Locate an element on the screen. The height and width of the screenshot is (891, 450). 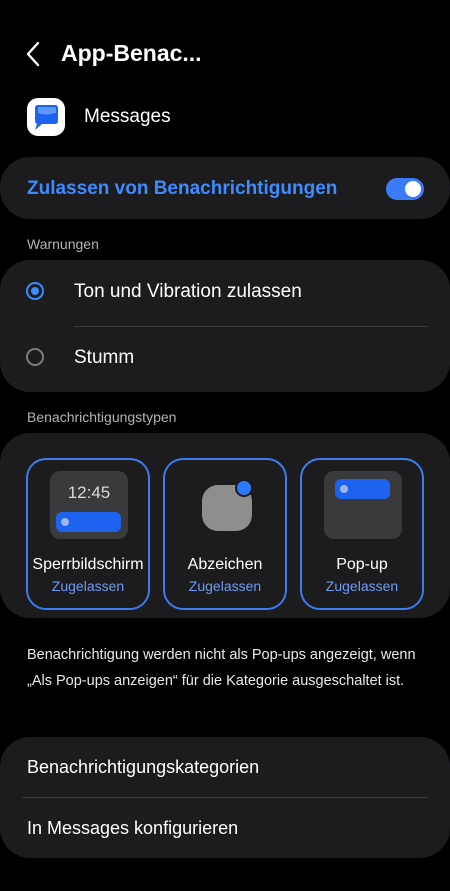
popup-bar-icon is located at coordinates (362, 489).